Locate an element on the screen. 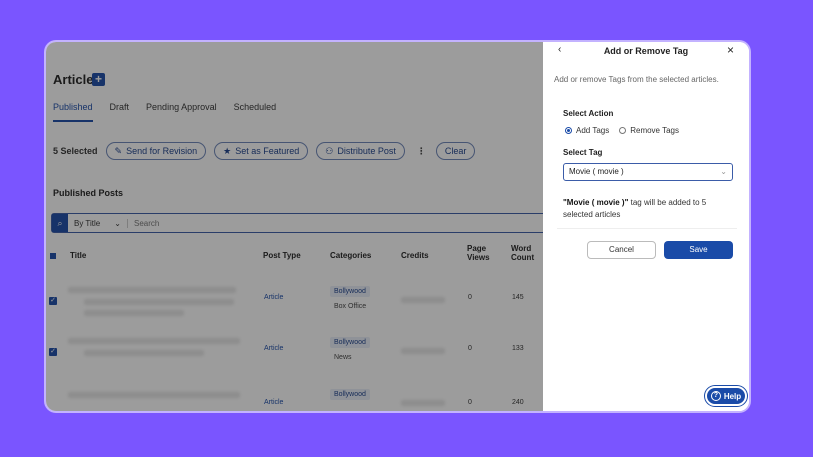  question-icon: ? is located at coordinates (715, 396).